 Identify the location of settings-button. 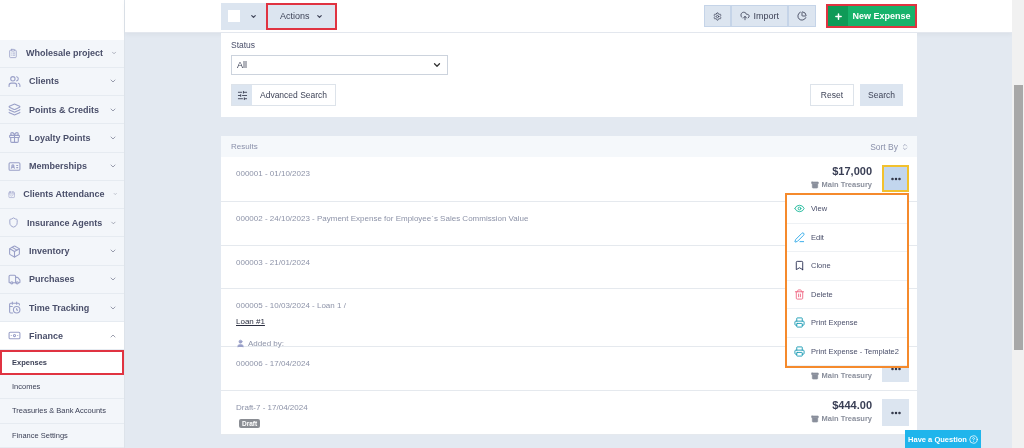
(718, 16).